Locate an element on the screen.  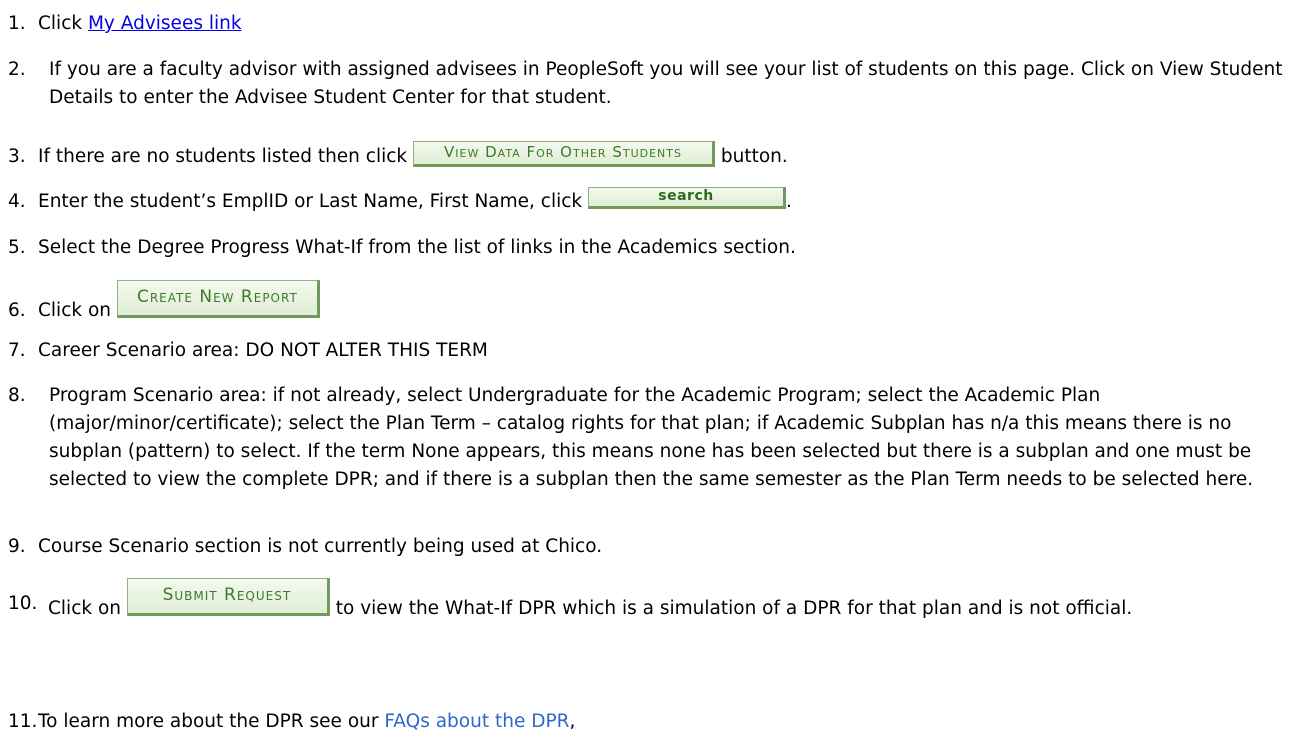
step-number: 8. is located at coordinates (17, 395).